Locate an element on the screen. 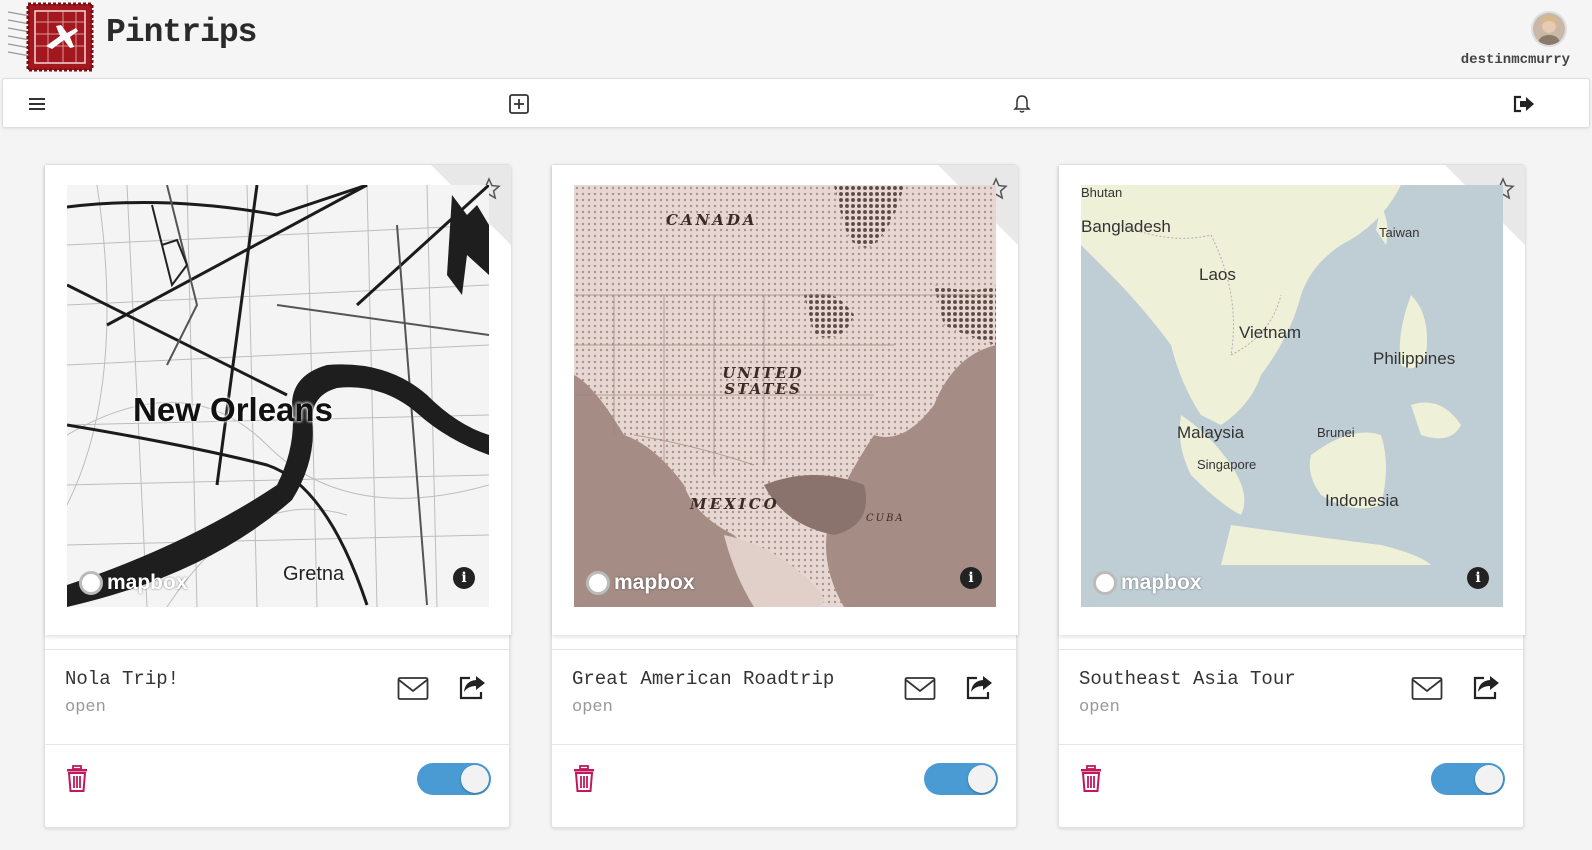  trip-info: Southeast Asia Tour open is located at coordinates (1292, 697).